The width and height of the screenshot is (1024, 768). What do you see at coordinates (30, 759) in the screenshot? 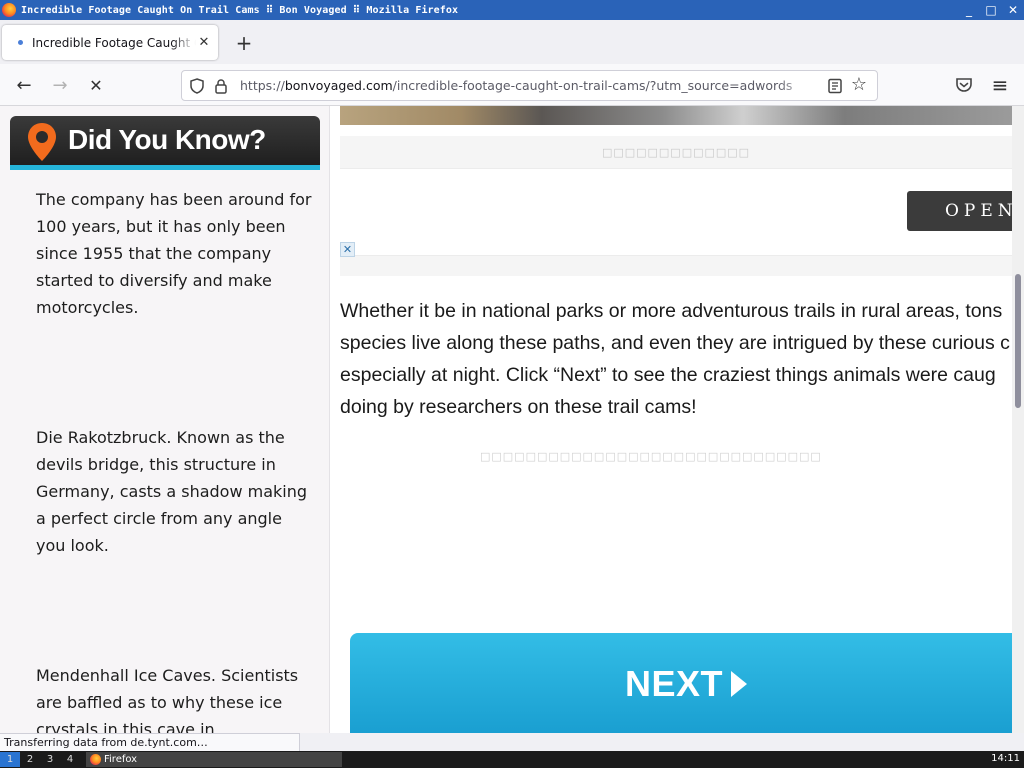
I see `workspace-2: 2` at bounding box center [30, 759].